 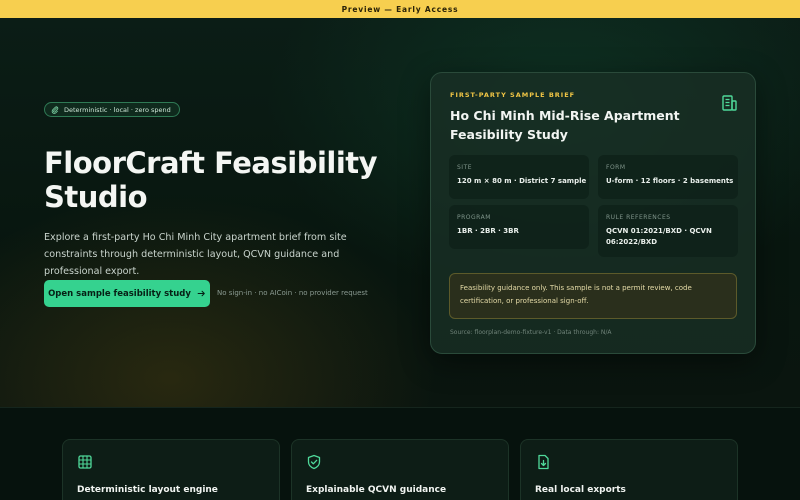 What do you see at coordinates (55, 109) in the screenshot?
I see `paperclip-icon` at bounding box center [55, 109].